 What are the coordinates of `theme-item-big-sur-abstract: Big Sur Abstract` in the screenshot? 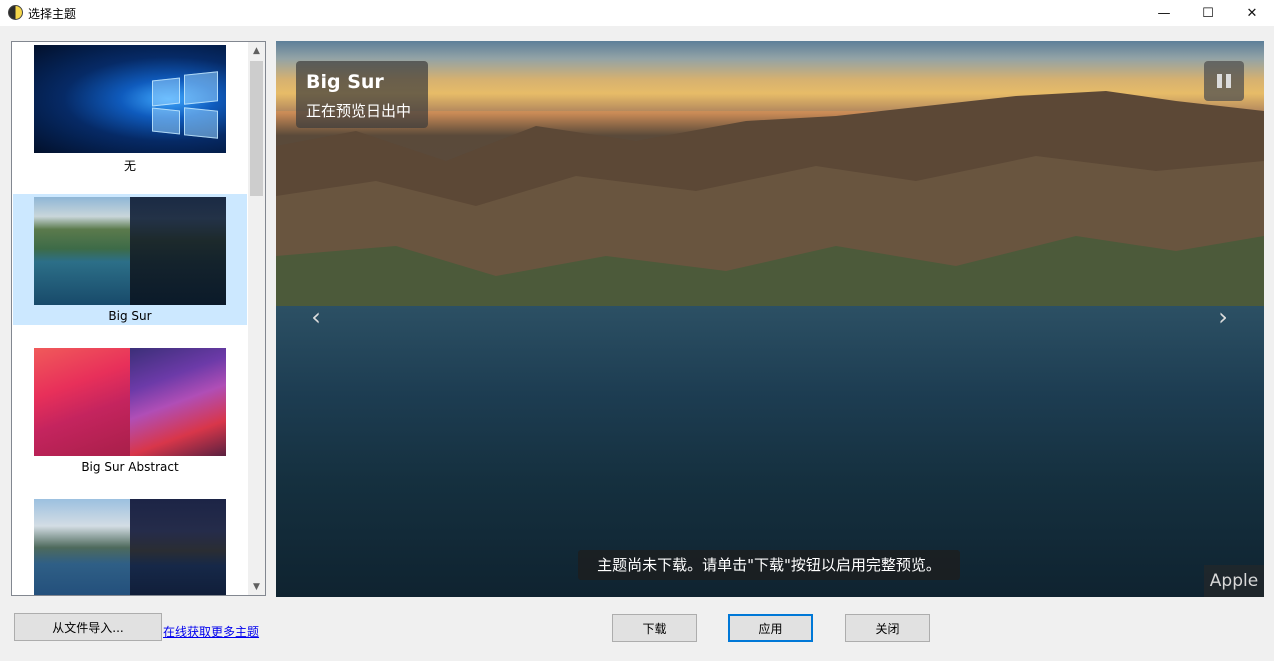 It's located at (130, 410).